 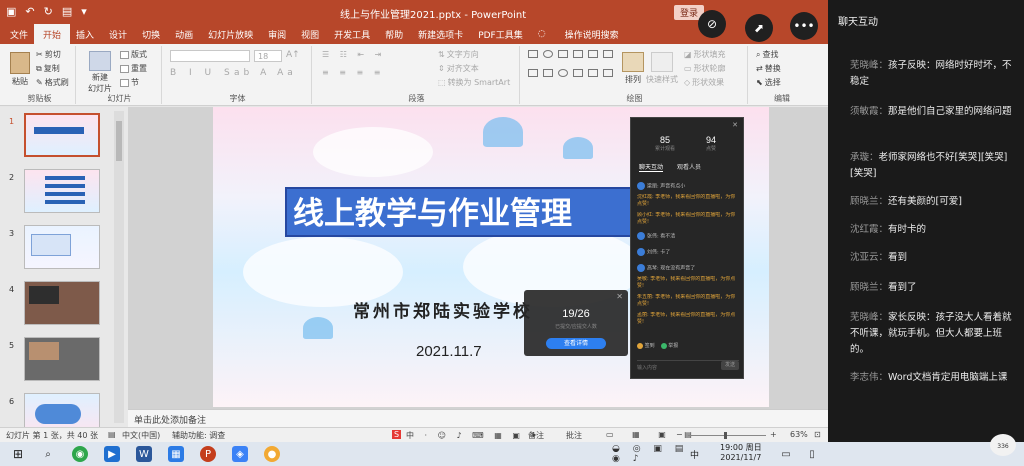 I want to click on ime-indicator: 中, so click(x=694, y=454).